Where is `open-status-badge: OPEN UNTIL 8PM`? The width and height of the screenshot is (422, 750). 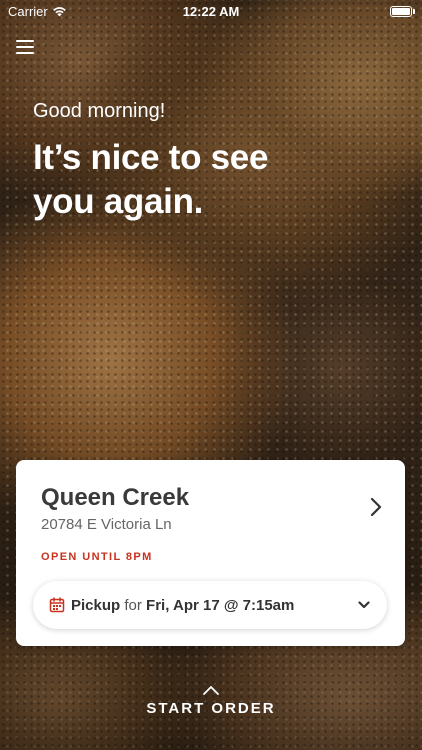 open-status-badge: OPEN UNTIL 8PM is located at coordinates (97, 557).